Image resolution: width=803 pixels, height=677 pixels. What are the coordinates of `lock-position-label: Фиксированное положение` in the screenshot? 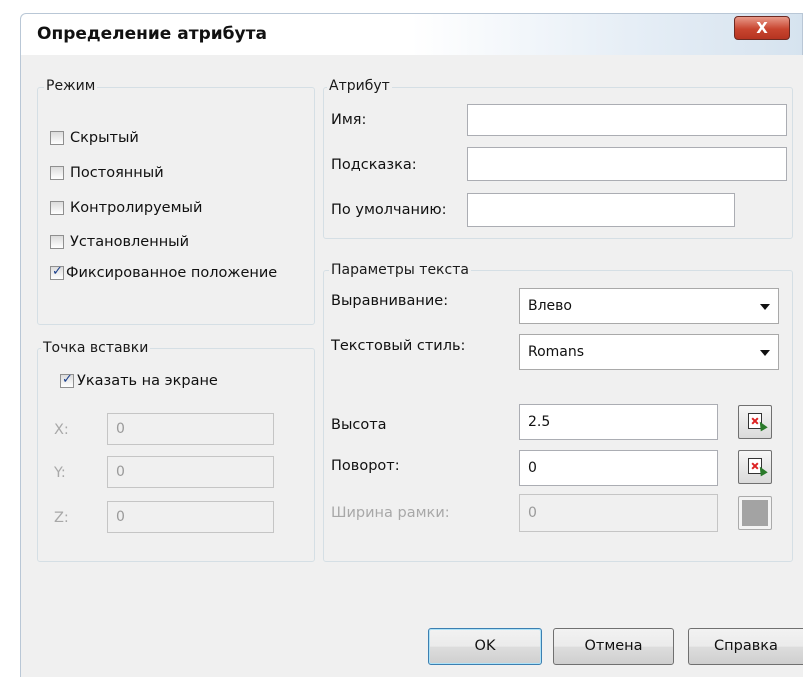 It's located at (171, 273).